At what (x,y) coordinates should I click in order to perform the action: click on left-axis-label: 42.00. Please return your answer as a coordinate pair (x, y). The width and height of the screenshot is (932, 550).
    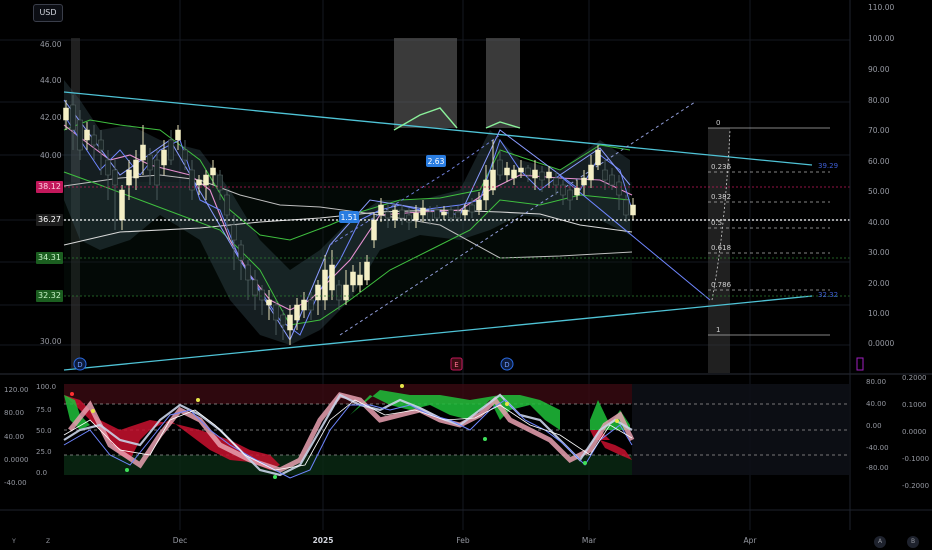
    Looking at the image, I should click on (51, 117).